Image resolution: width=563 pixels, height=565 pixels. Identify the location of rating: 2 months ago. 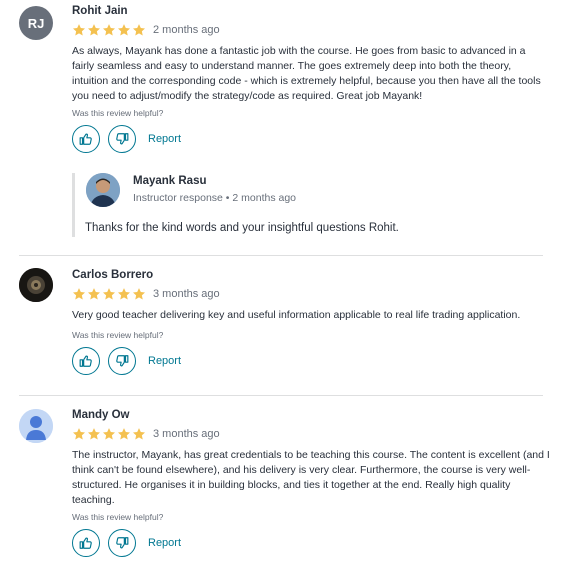
(146, 30).